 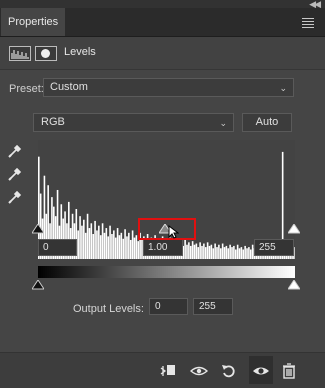 I want to click on mouse-cursor-icon, so click(x=173, y=232).